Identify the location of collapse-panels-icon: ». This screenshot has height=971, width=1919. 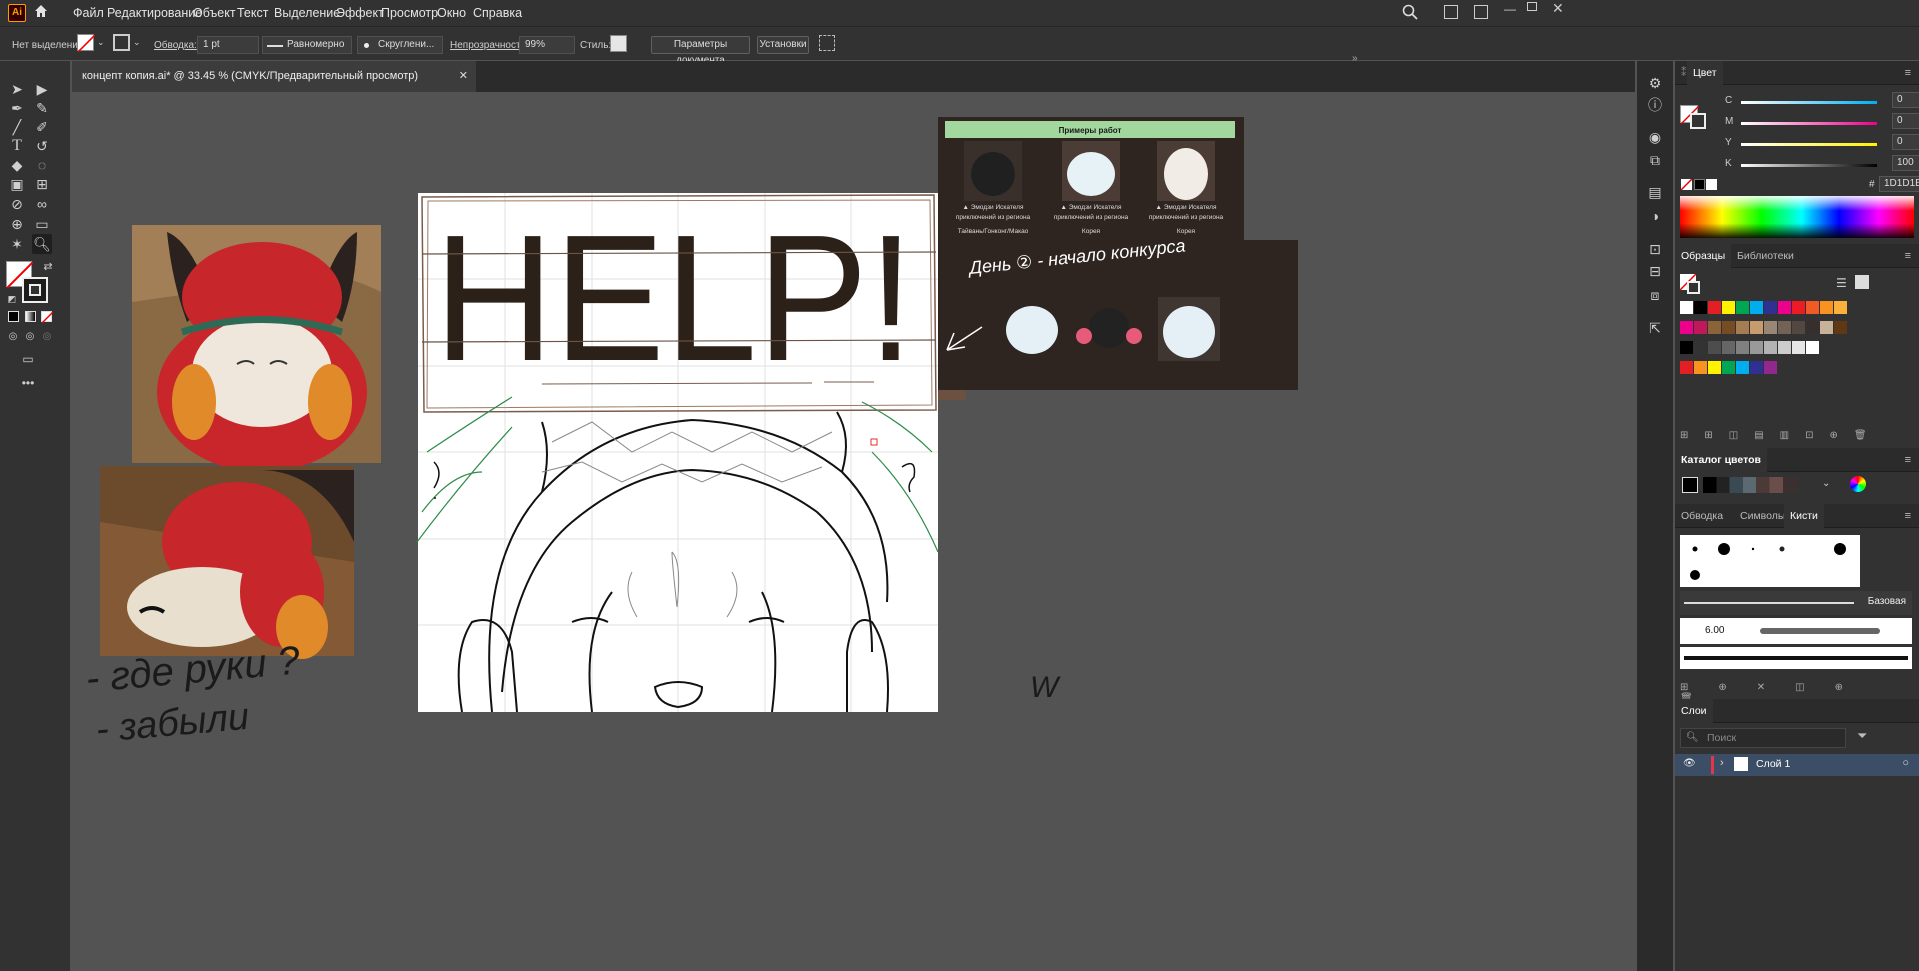
(1355, 58).